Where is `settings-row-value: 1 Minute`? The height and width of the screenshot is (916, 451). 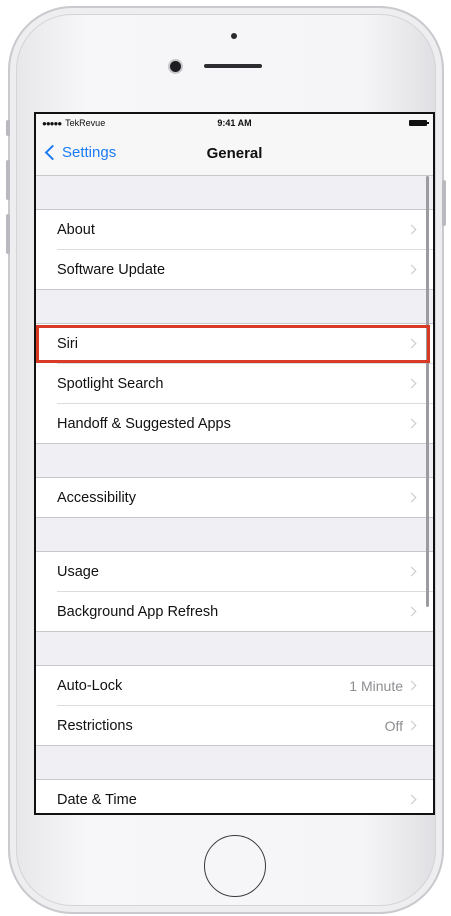 settings-row-value: 1 Minute is located at coordinates (376, 686).